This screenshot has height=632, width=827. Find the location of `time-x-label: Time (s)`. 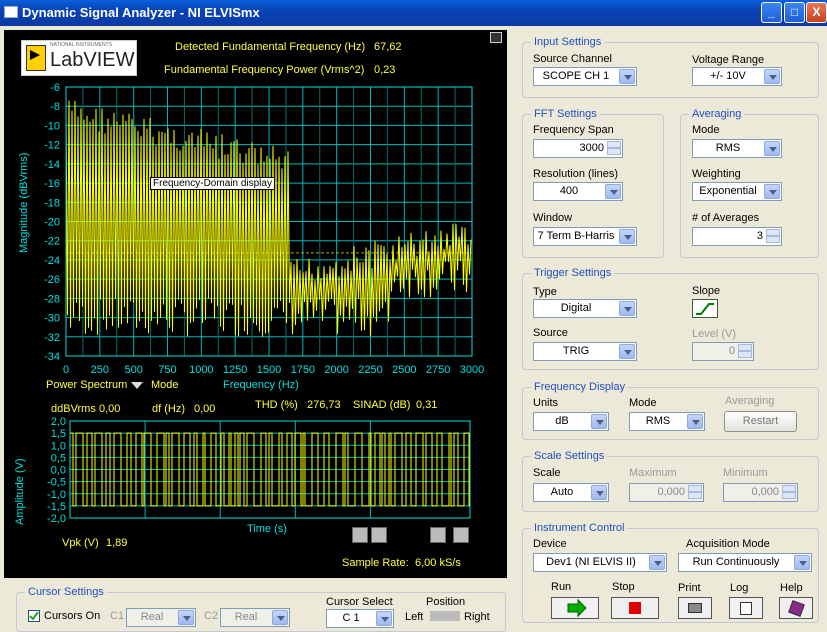

time-x-label: Time (s) is located at coordinates (267, 529).